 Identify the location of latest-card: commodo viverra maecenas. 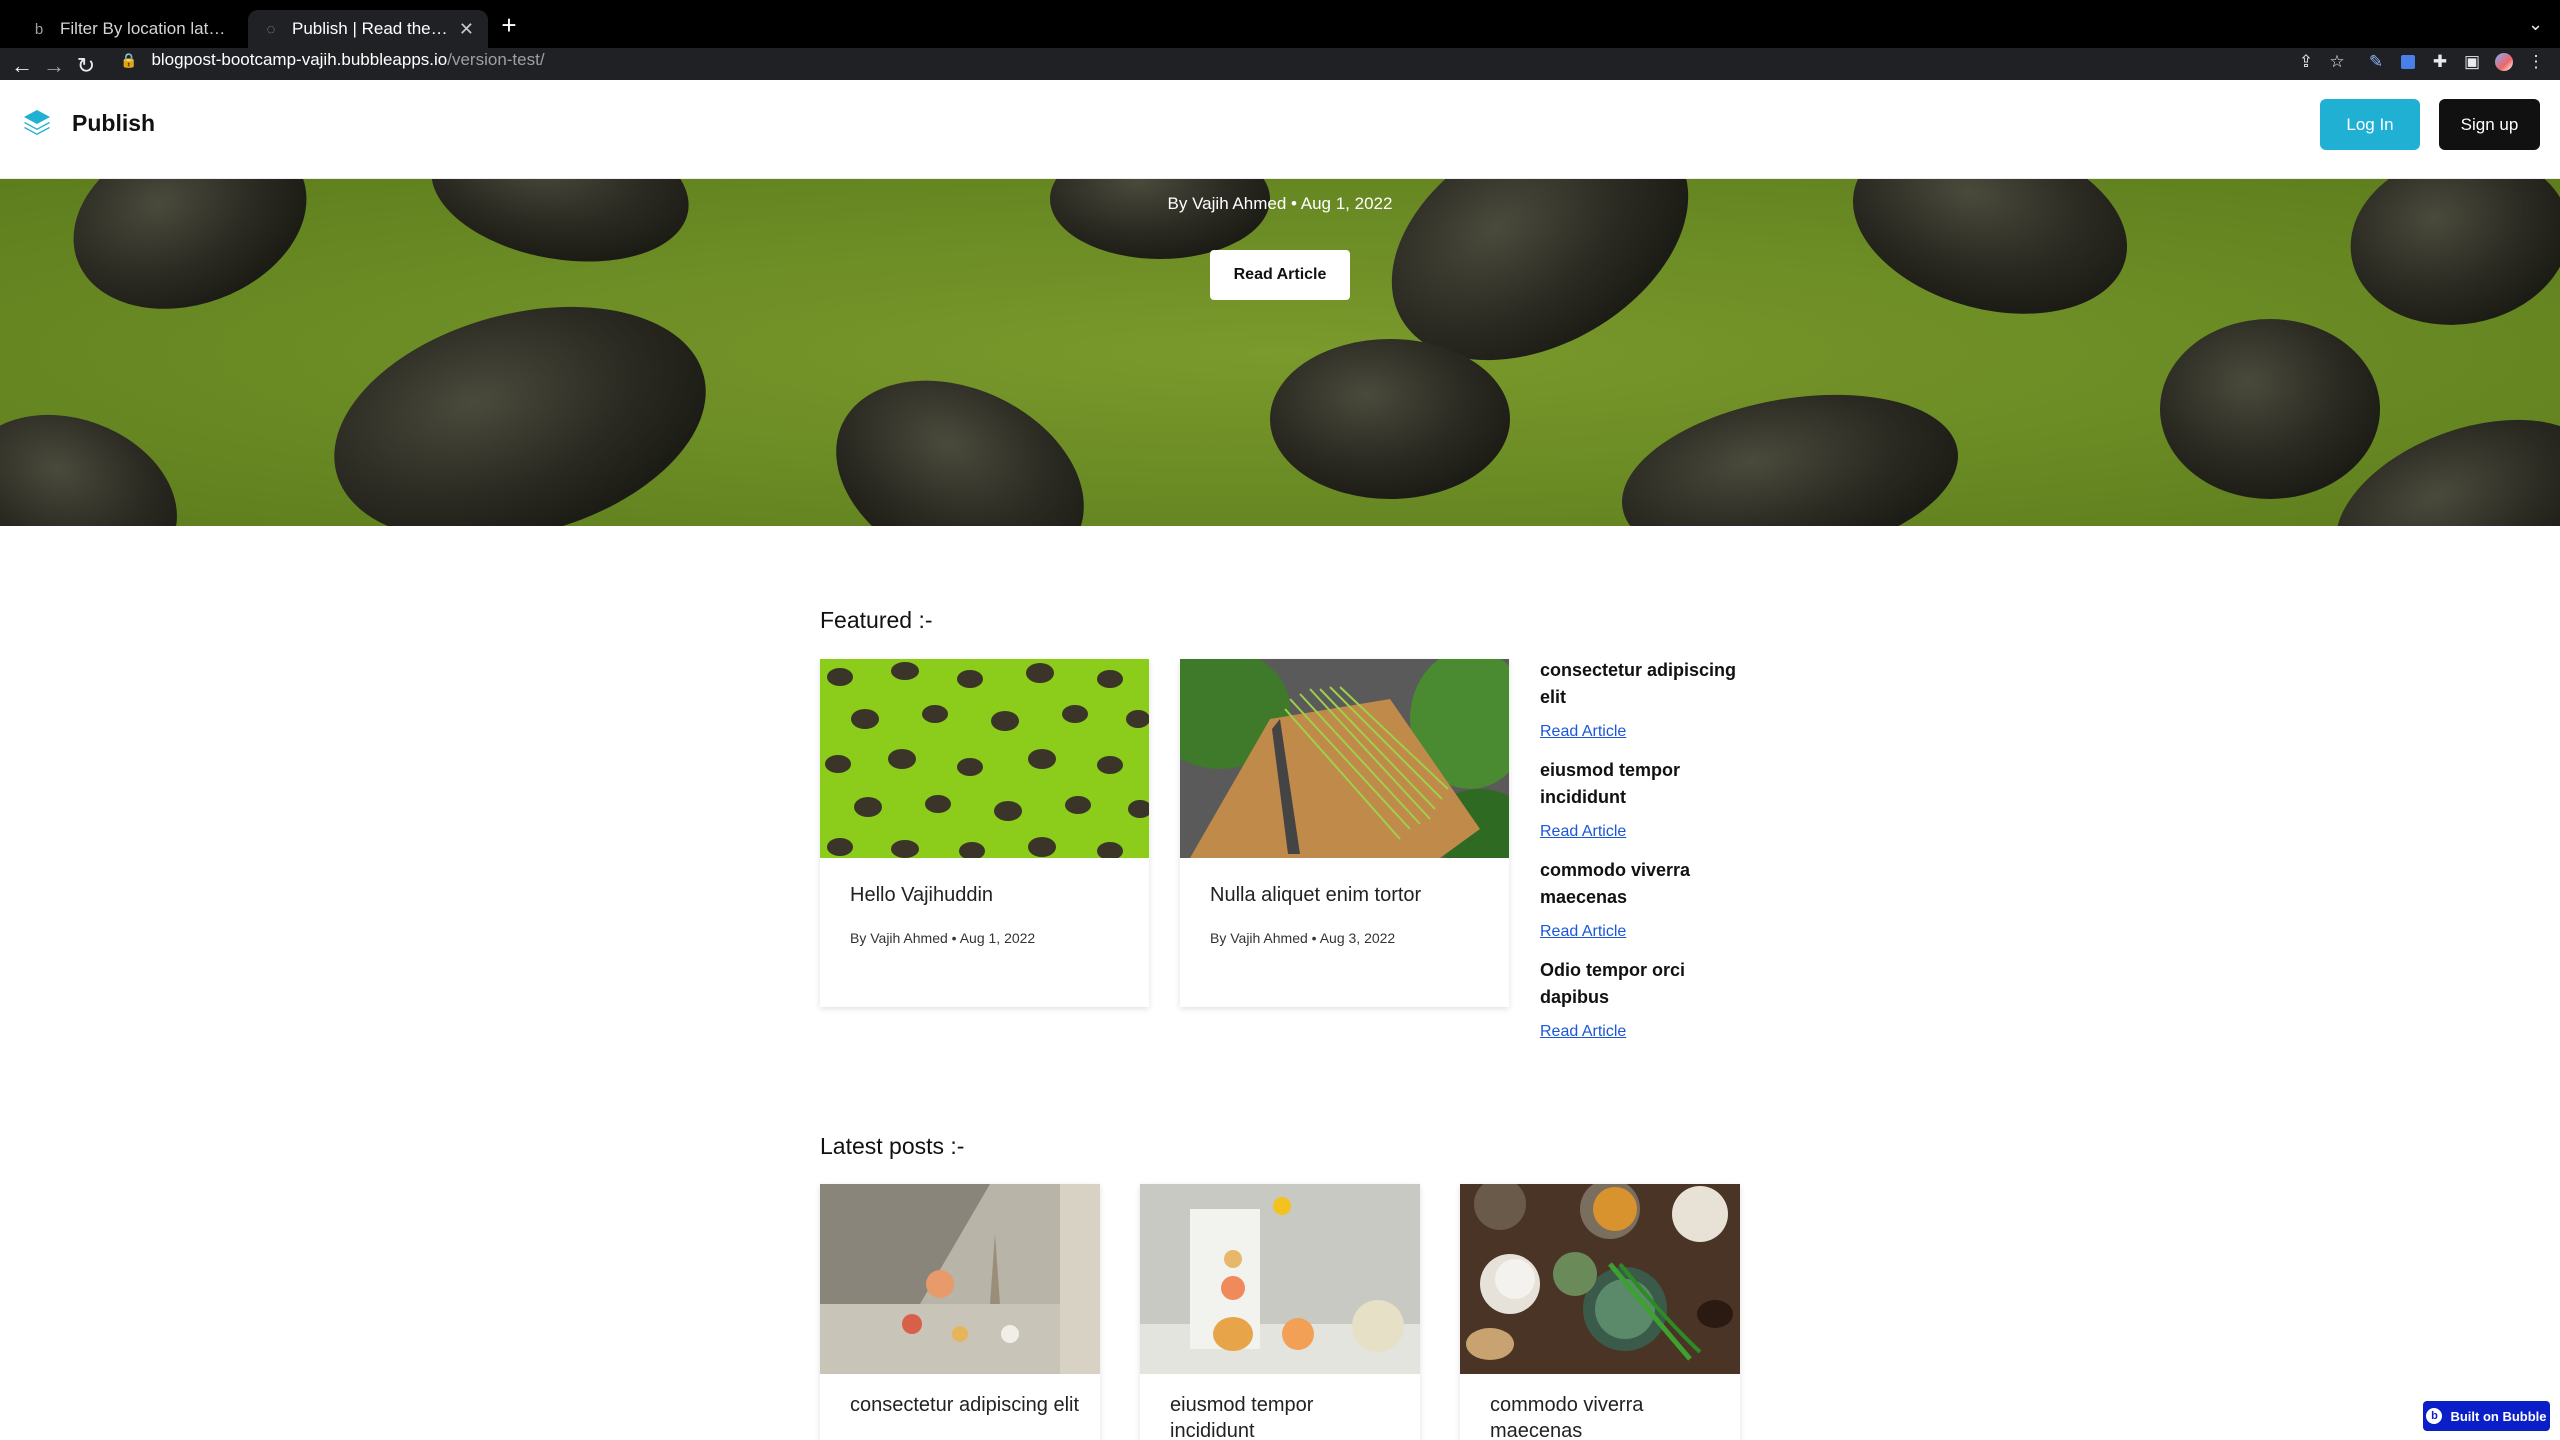
(1600, 1312).